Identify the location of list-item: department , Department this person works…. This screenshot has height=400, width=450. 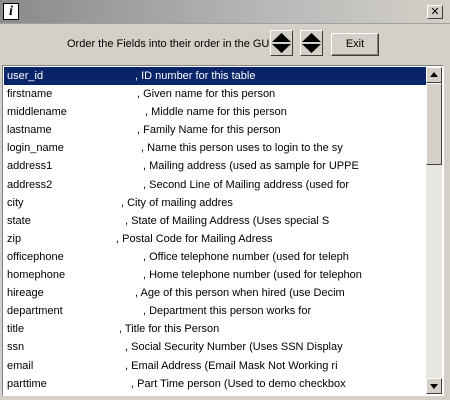
(215, 311).